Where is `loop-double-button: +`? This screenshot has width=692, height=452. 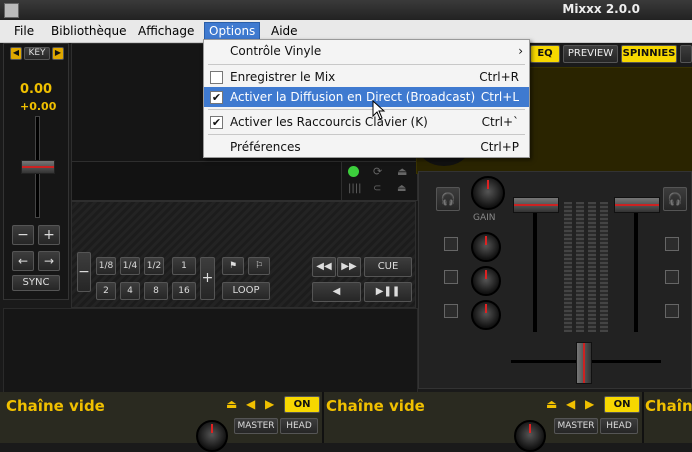
loop-double-button: + is located at coordinates (207, 278).